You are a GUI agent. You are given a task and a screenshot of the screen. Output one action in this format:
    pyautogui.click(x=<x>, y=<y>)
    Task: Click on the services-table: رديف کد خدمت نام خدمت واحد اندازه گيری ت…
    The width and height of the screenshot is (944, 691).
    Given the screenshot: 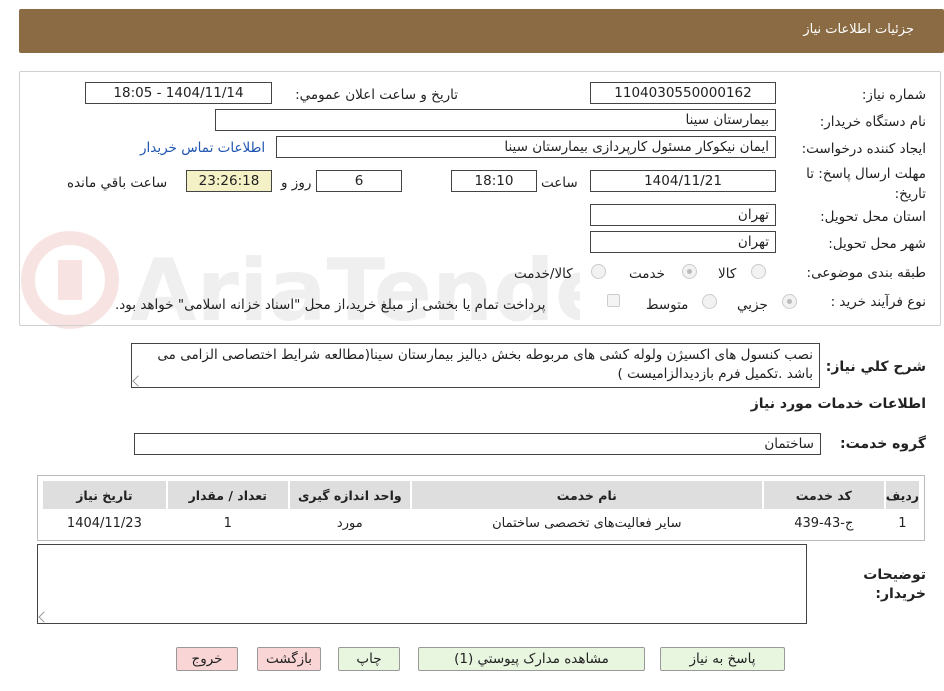 What is the action you would take?
    pyautogui.click(x=481, y=508)
    